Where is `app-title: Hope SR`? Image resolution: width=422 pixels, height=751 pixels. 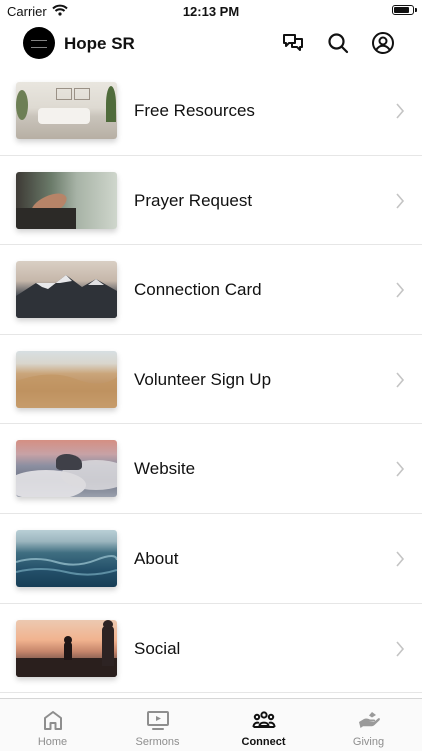 app-title: Hope SR is located at coordinates (99, 43).